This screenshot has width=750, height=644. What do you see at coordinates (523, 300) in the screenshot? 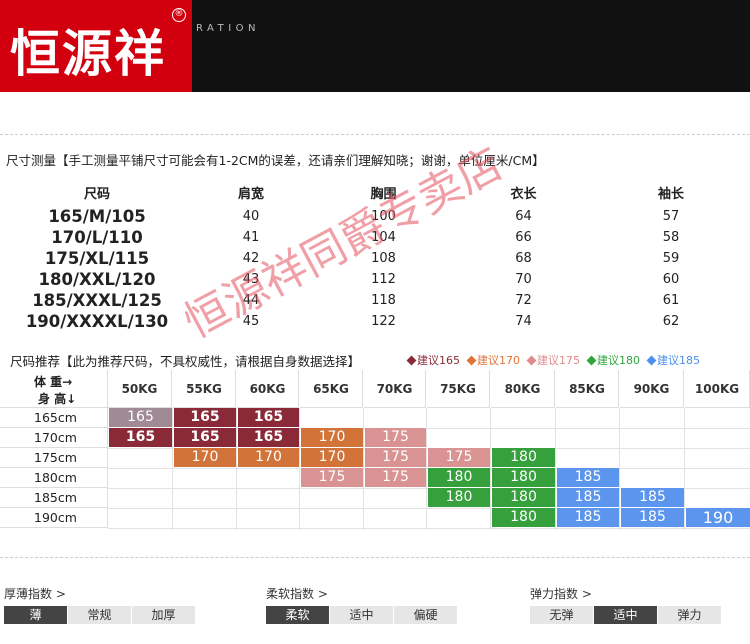
I see `measure-value: 72` at bounding box center [523, 300].